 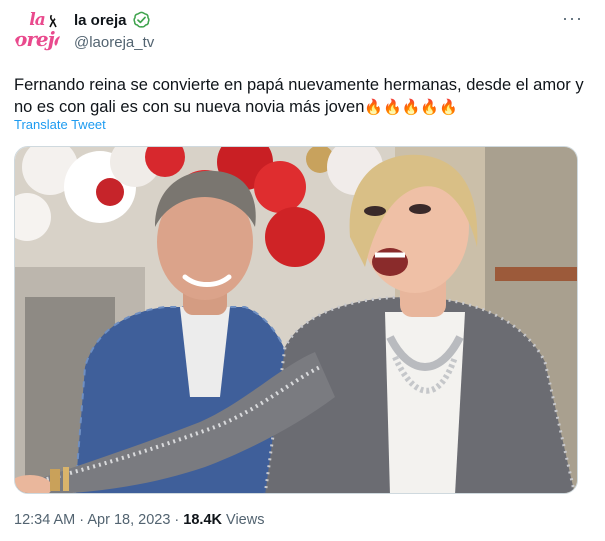 I want to click on tweet-time: 12:34 AM, so click(x=44, y=520).